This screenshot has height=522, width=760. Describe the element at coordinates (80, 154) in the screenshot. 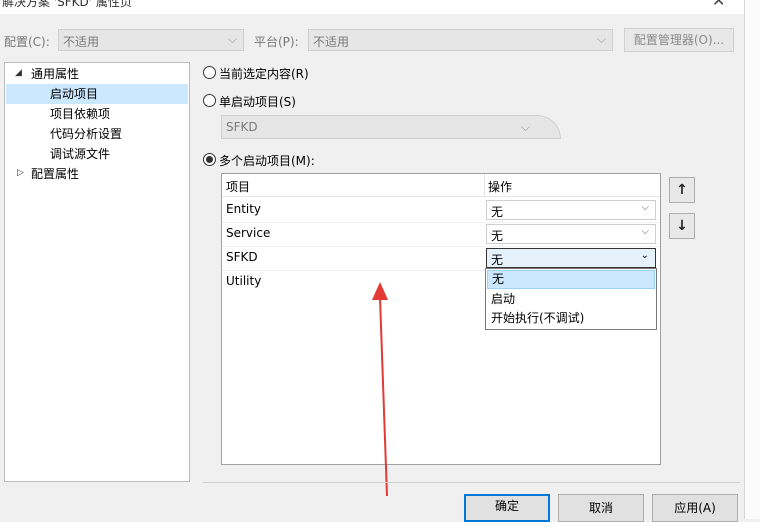

I see `tree-node-debug-source: 调试源文件` at that location.